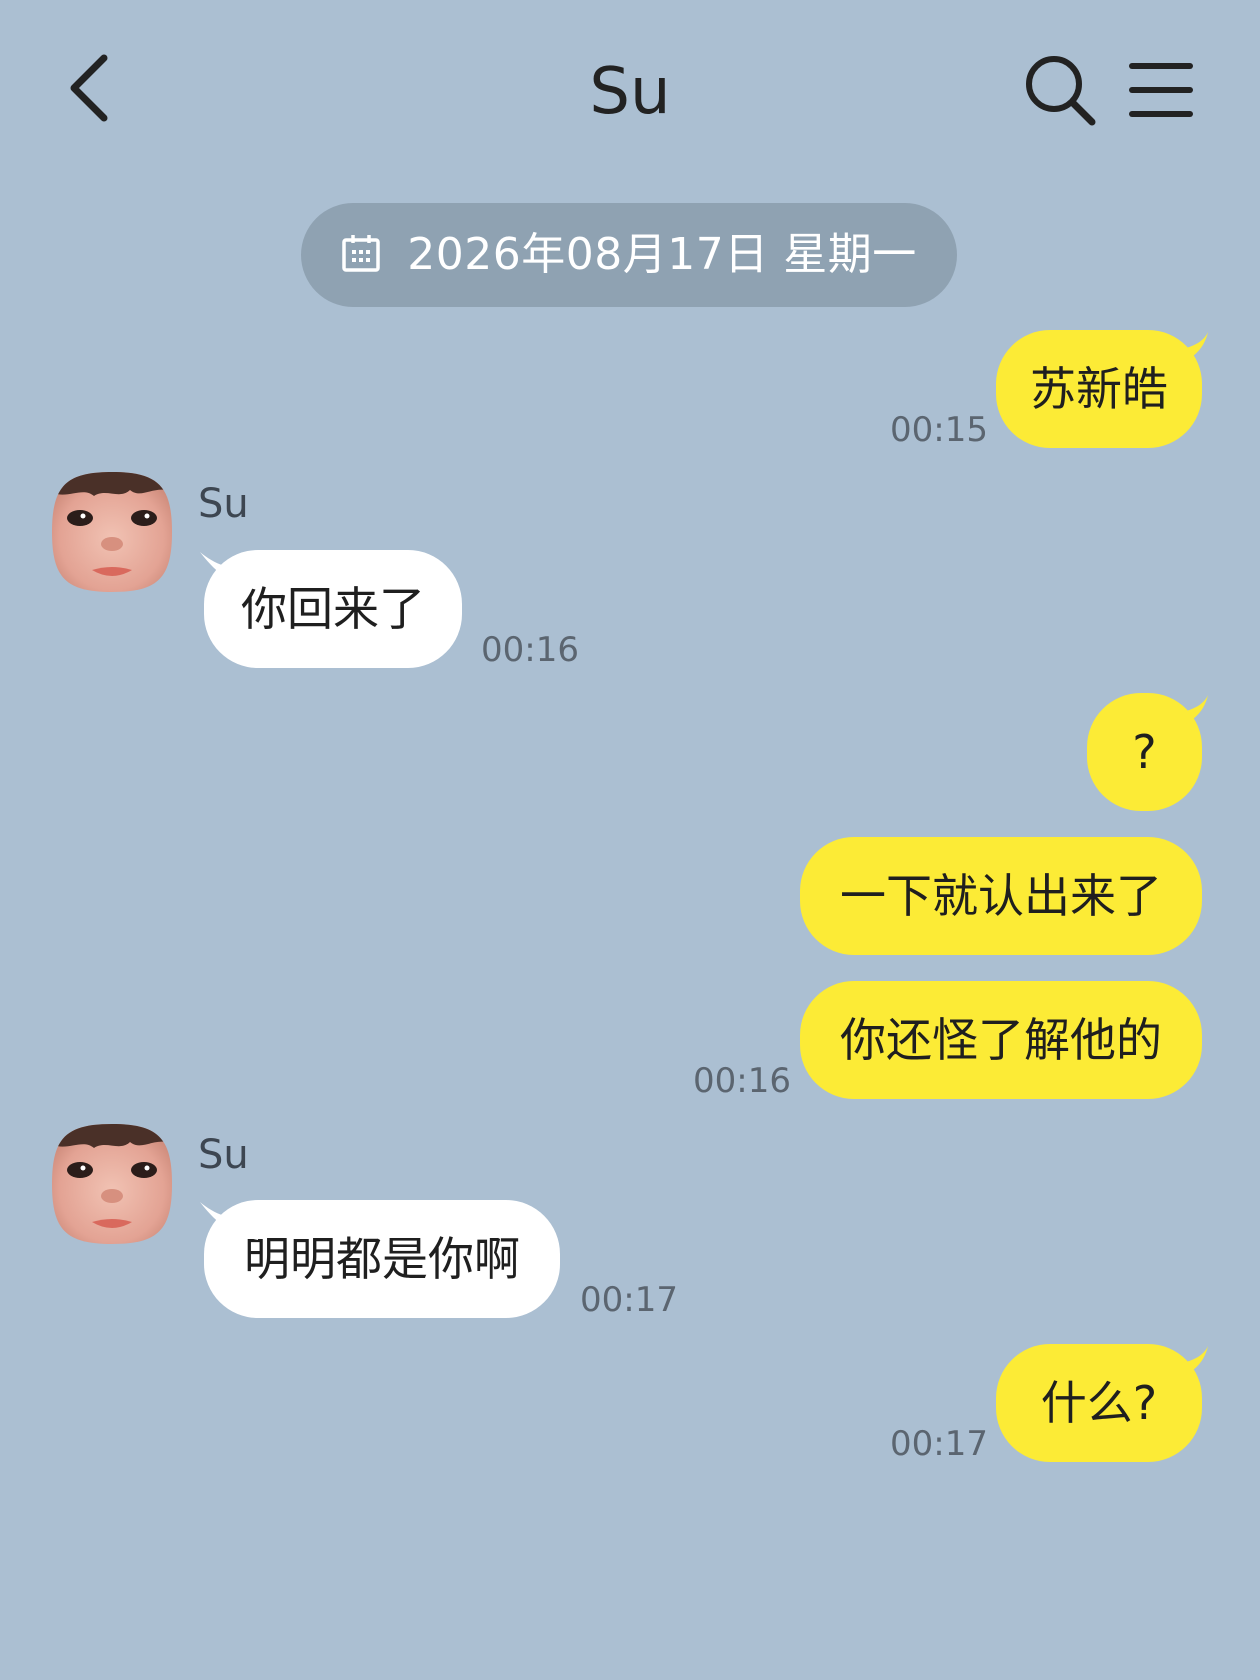 Image resolution: width=1260 pixels, height=1680 pixels. What do you see at coordinates (361, 253) in the screenshot?
I see `calendar-icon` at bounding box center [361, 253].